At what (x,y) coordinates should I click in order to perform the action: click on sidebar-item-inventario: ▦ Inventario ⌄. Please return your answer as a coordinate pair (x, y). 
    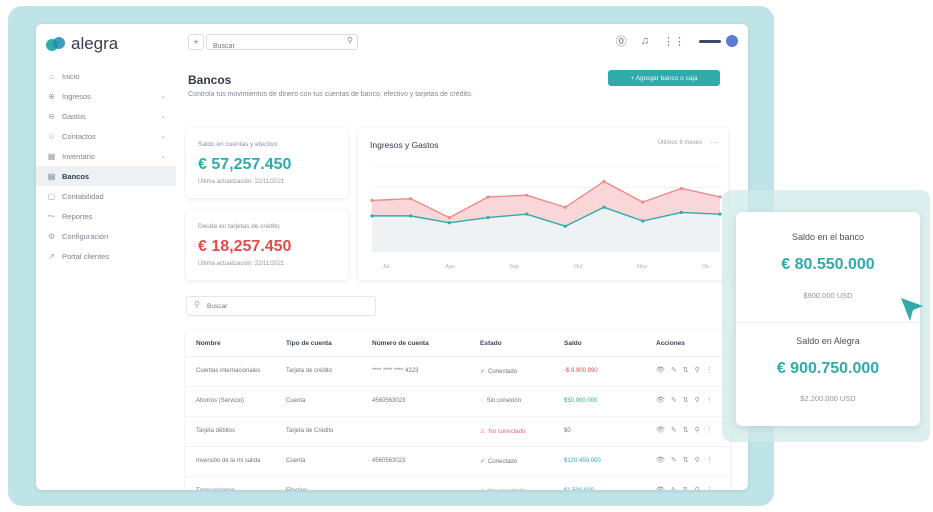
    Looking at the image, I should click on (106, 156).